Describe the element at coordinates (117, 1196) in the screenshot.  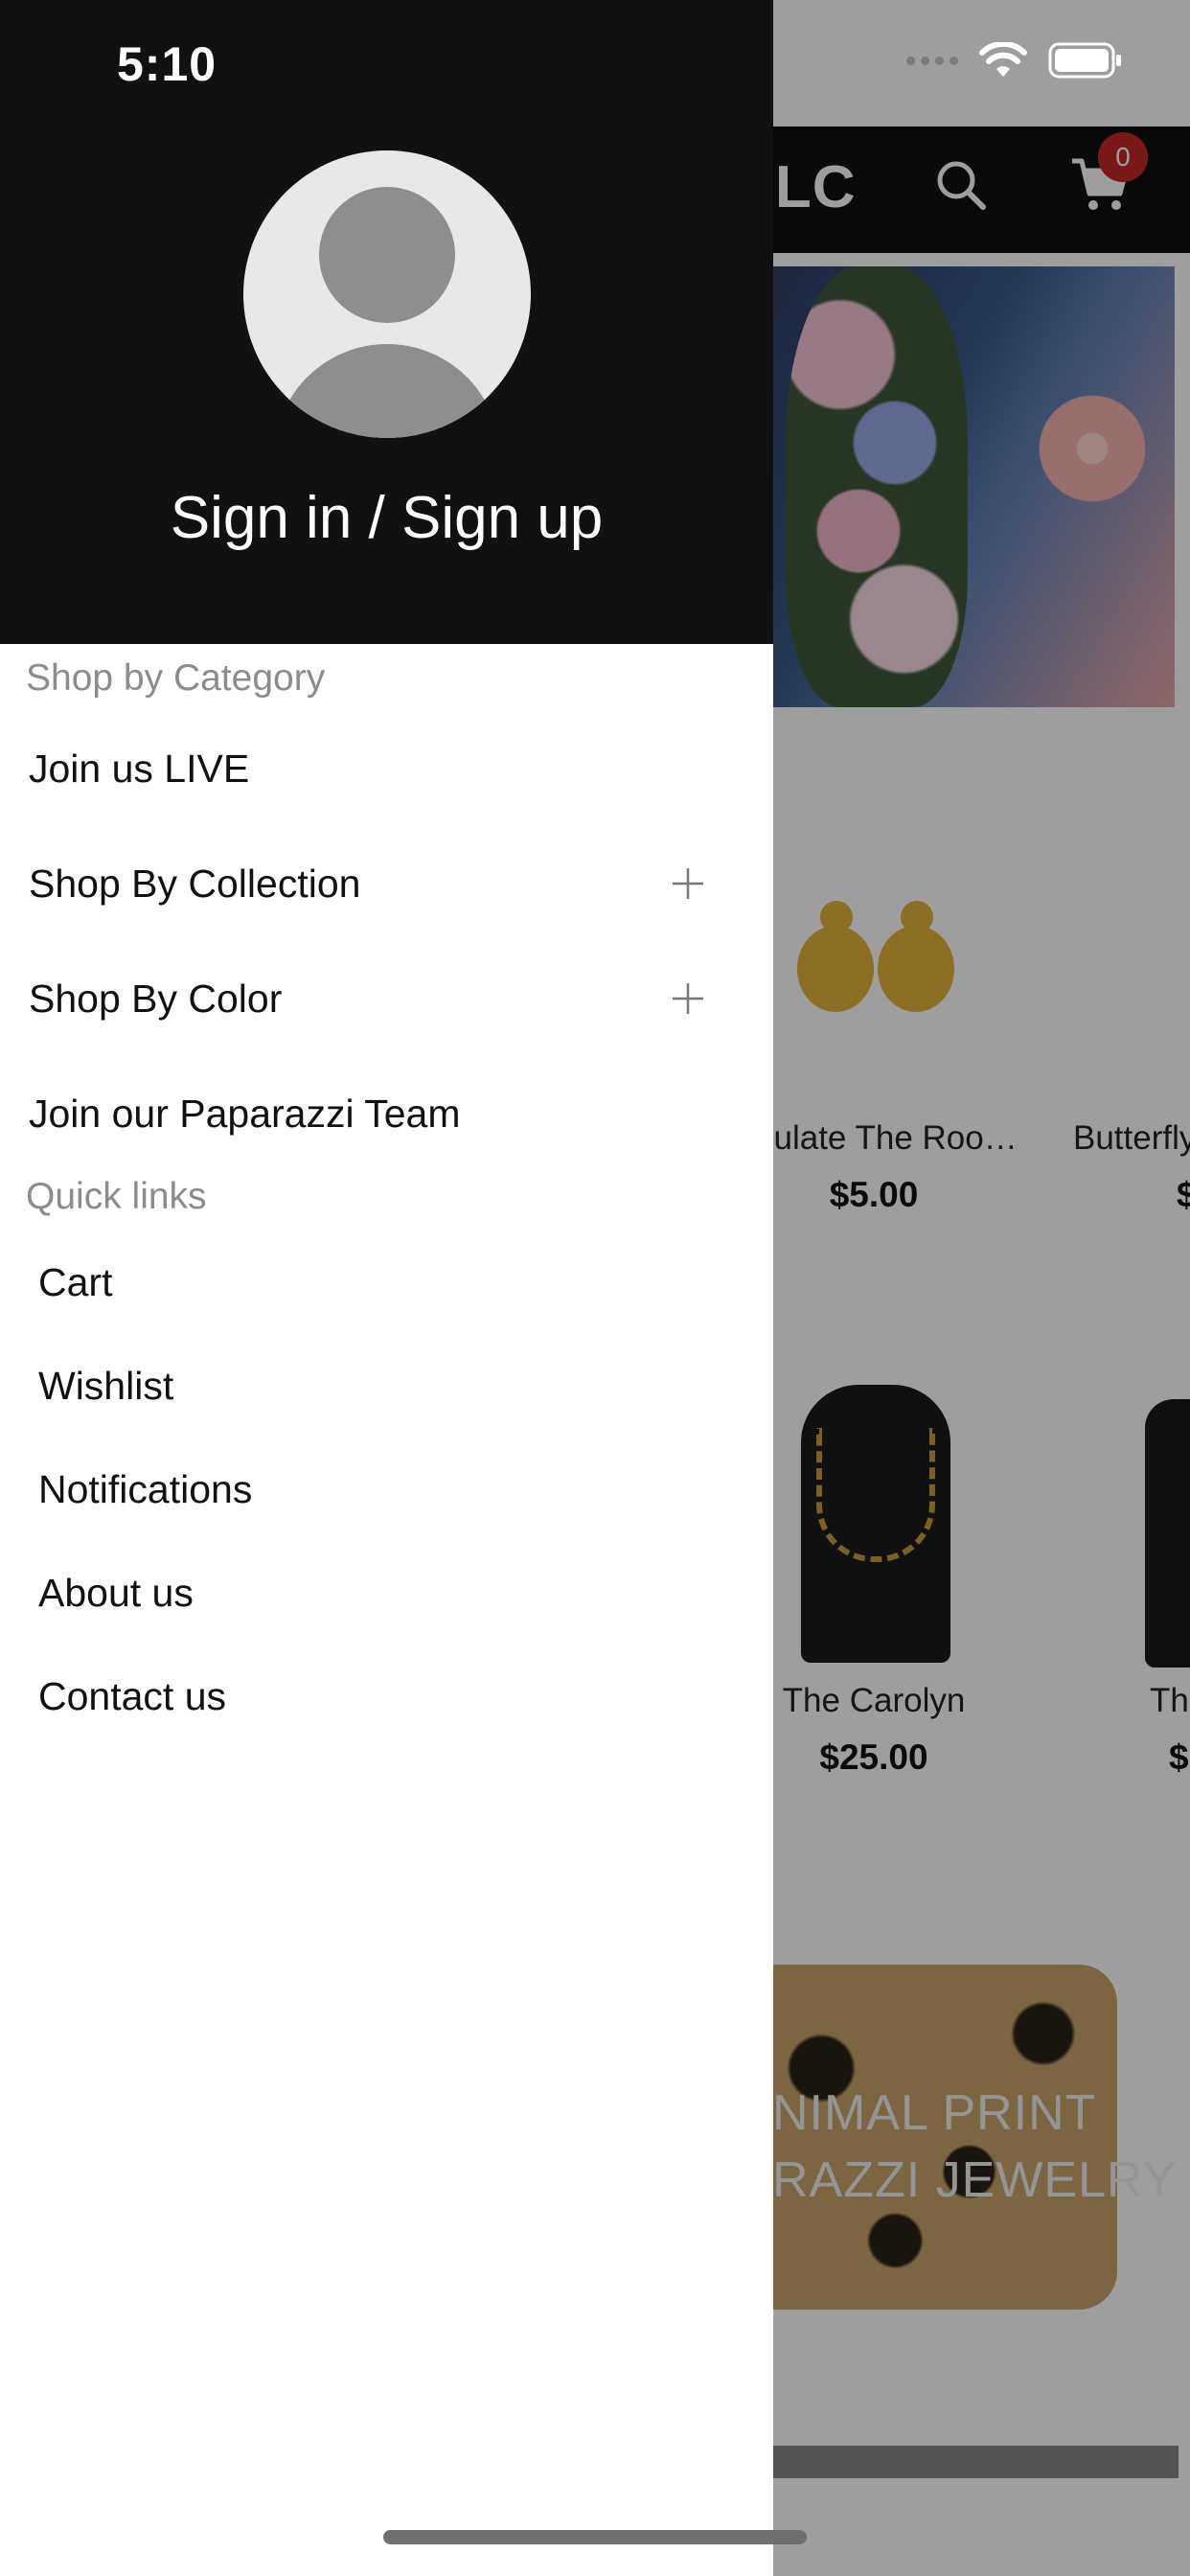
I see `quick-links-label: Quick links` at that location.